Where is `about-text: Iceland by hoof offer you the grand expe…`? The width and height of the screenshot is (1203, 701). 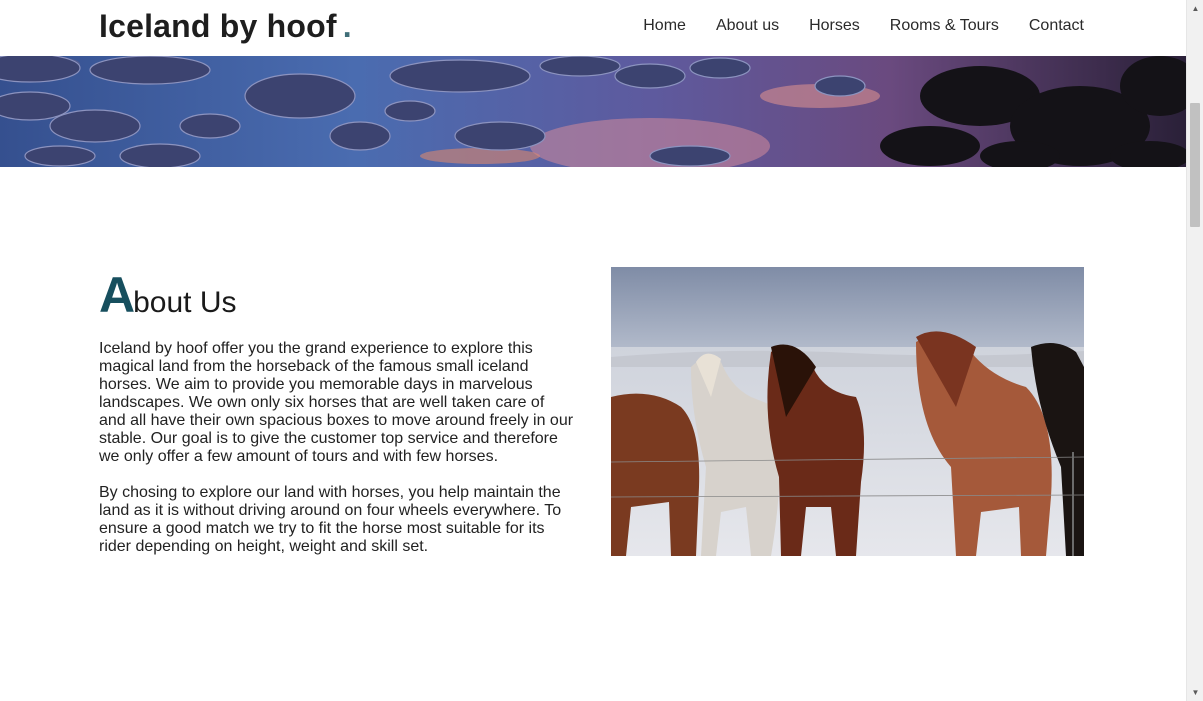 about-text: Iceland by hoof offer you the grand expe… is located at coordinates (336, 457).